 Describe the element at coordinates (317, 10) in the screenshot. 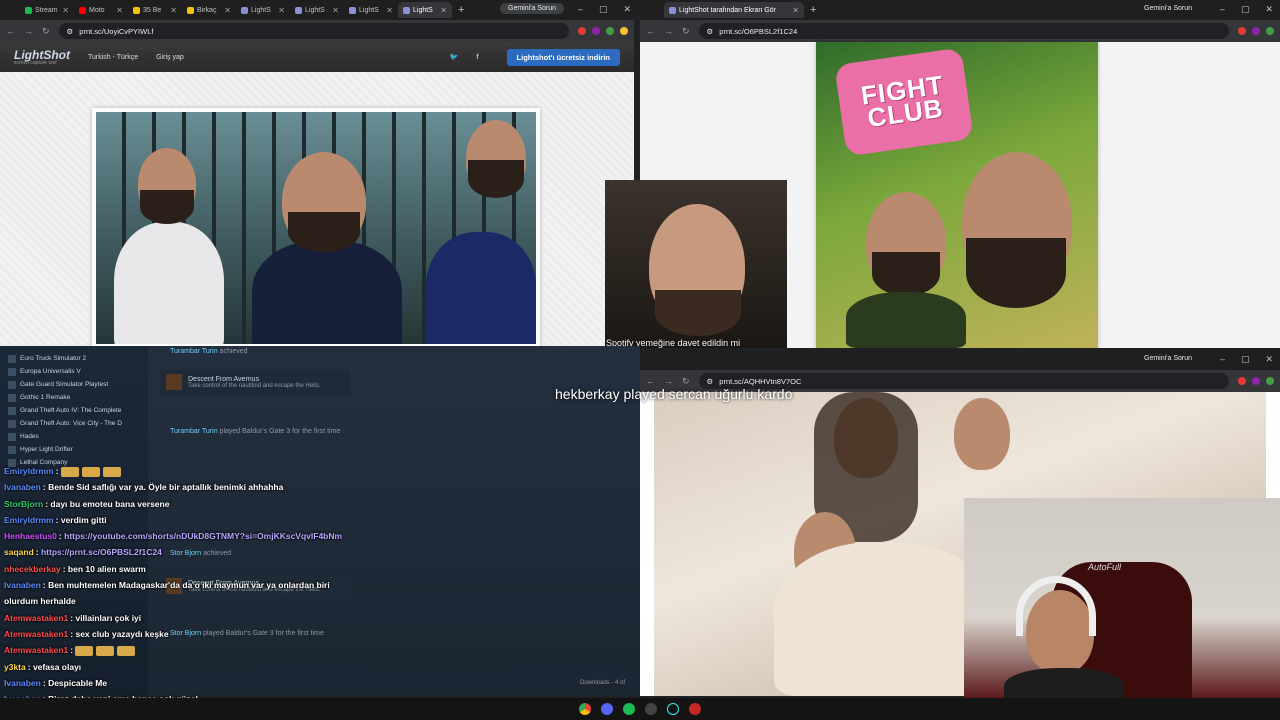

I see `tab-5: LightS ✕` at that location.